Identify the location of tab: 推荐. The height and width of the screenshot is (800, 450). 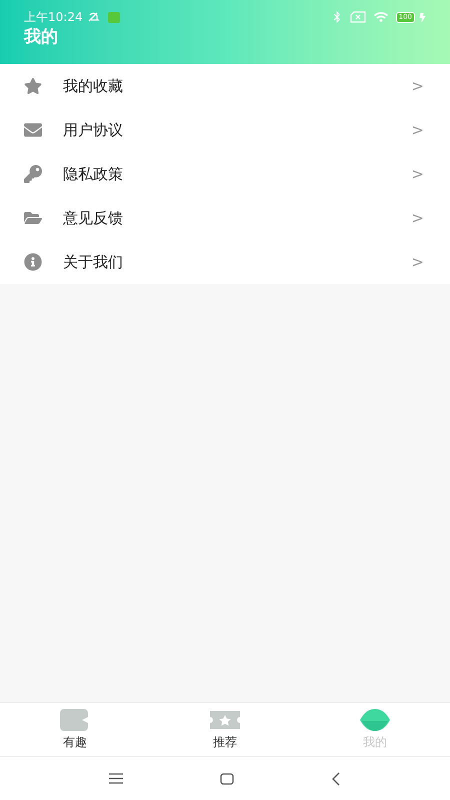
(225, 729).